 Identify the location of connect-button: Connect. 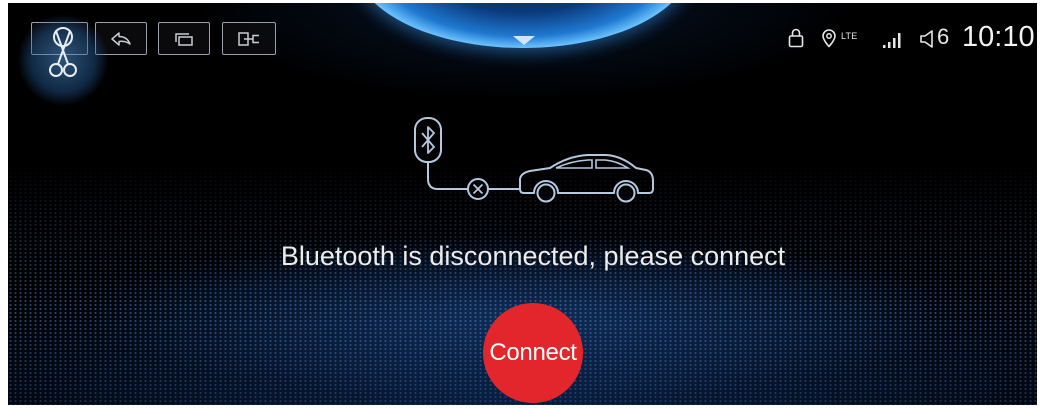
(533, 353).